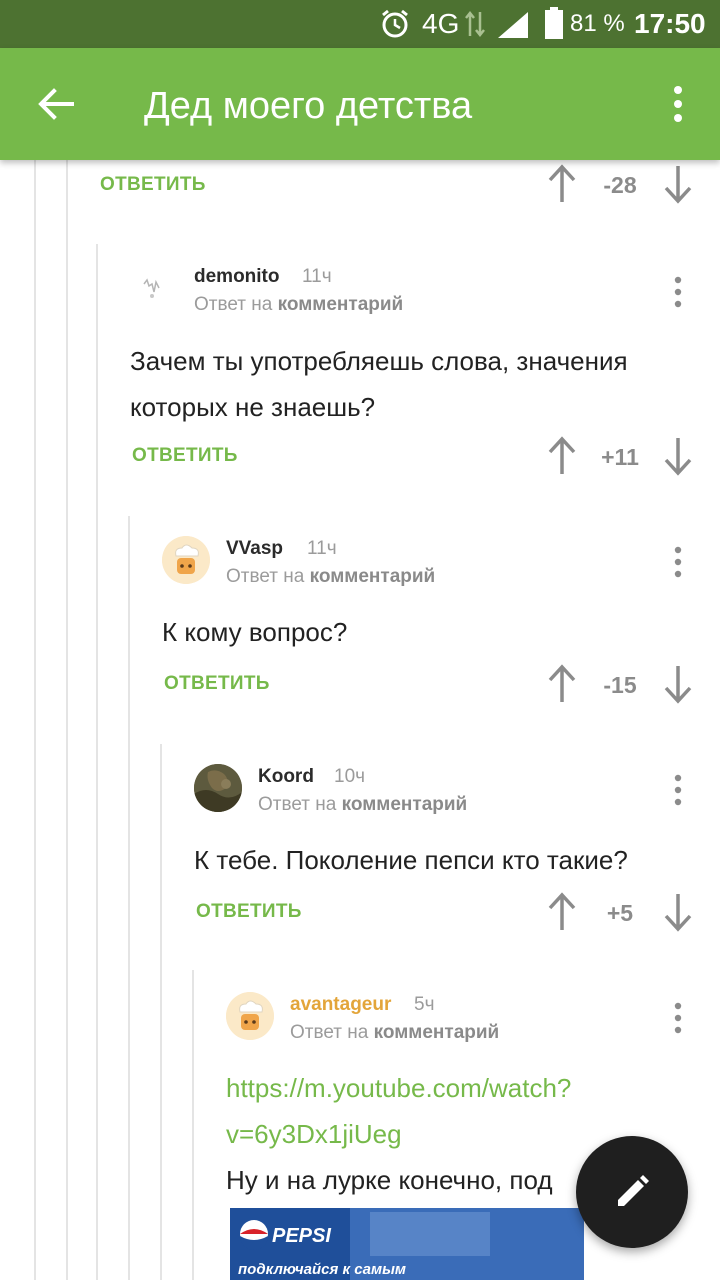 Image resolution: width=720 pixels, height=1280 pixels. Describe the element at coordinates (670, 23) in the screenshot. I see `clock: 17:50` at that location.